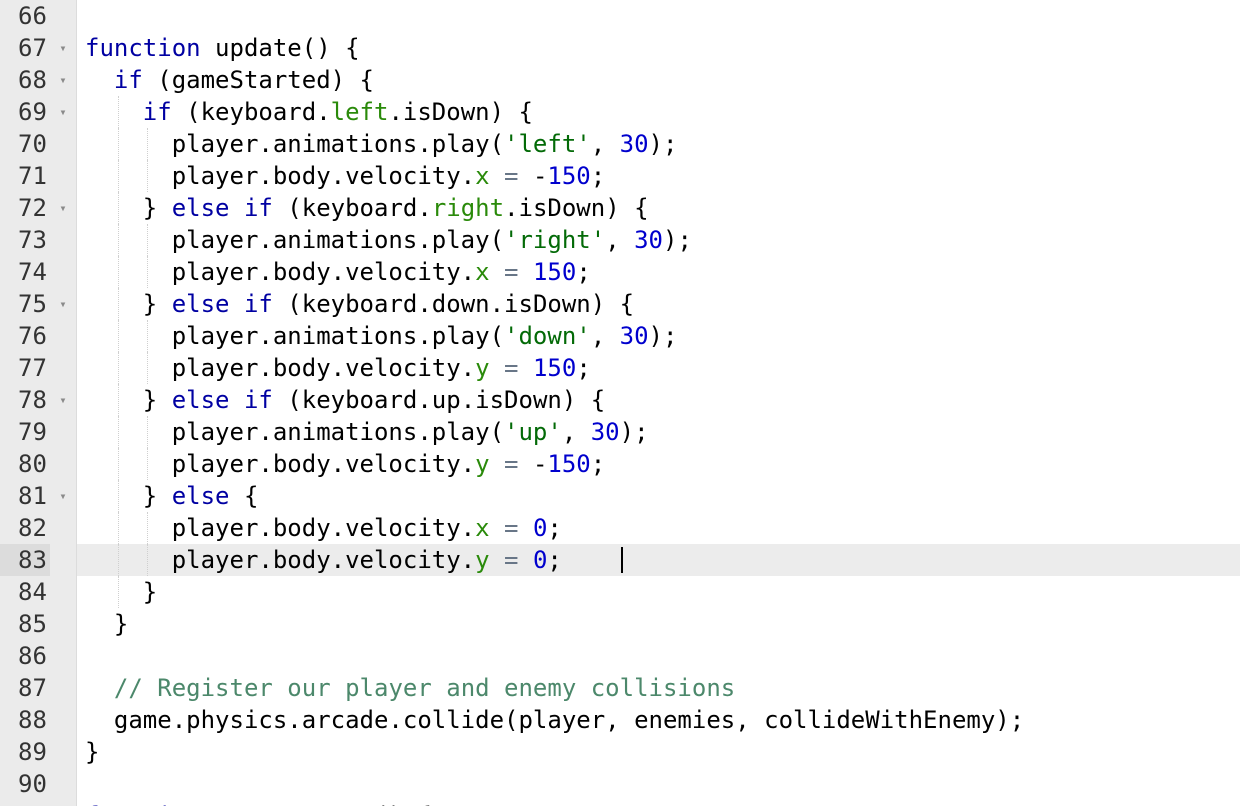  I want to click on line-number: 84, so click(32, 592).